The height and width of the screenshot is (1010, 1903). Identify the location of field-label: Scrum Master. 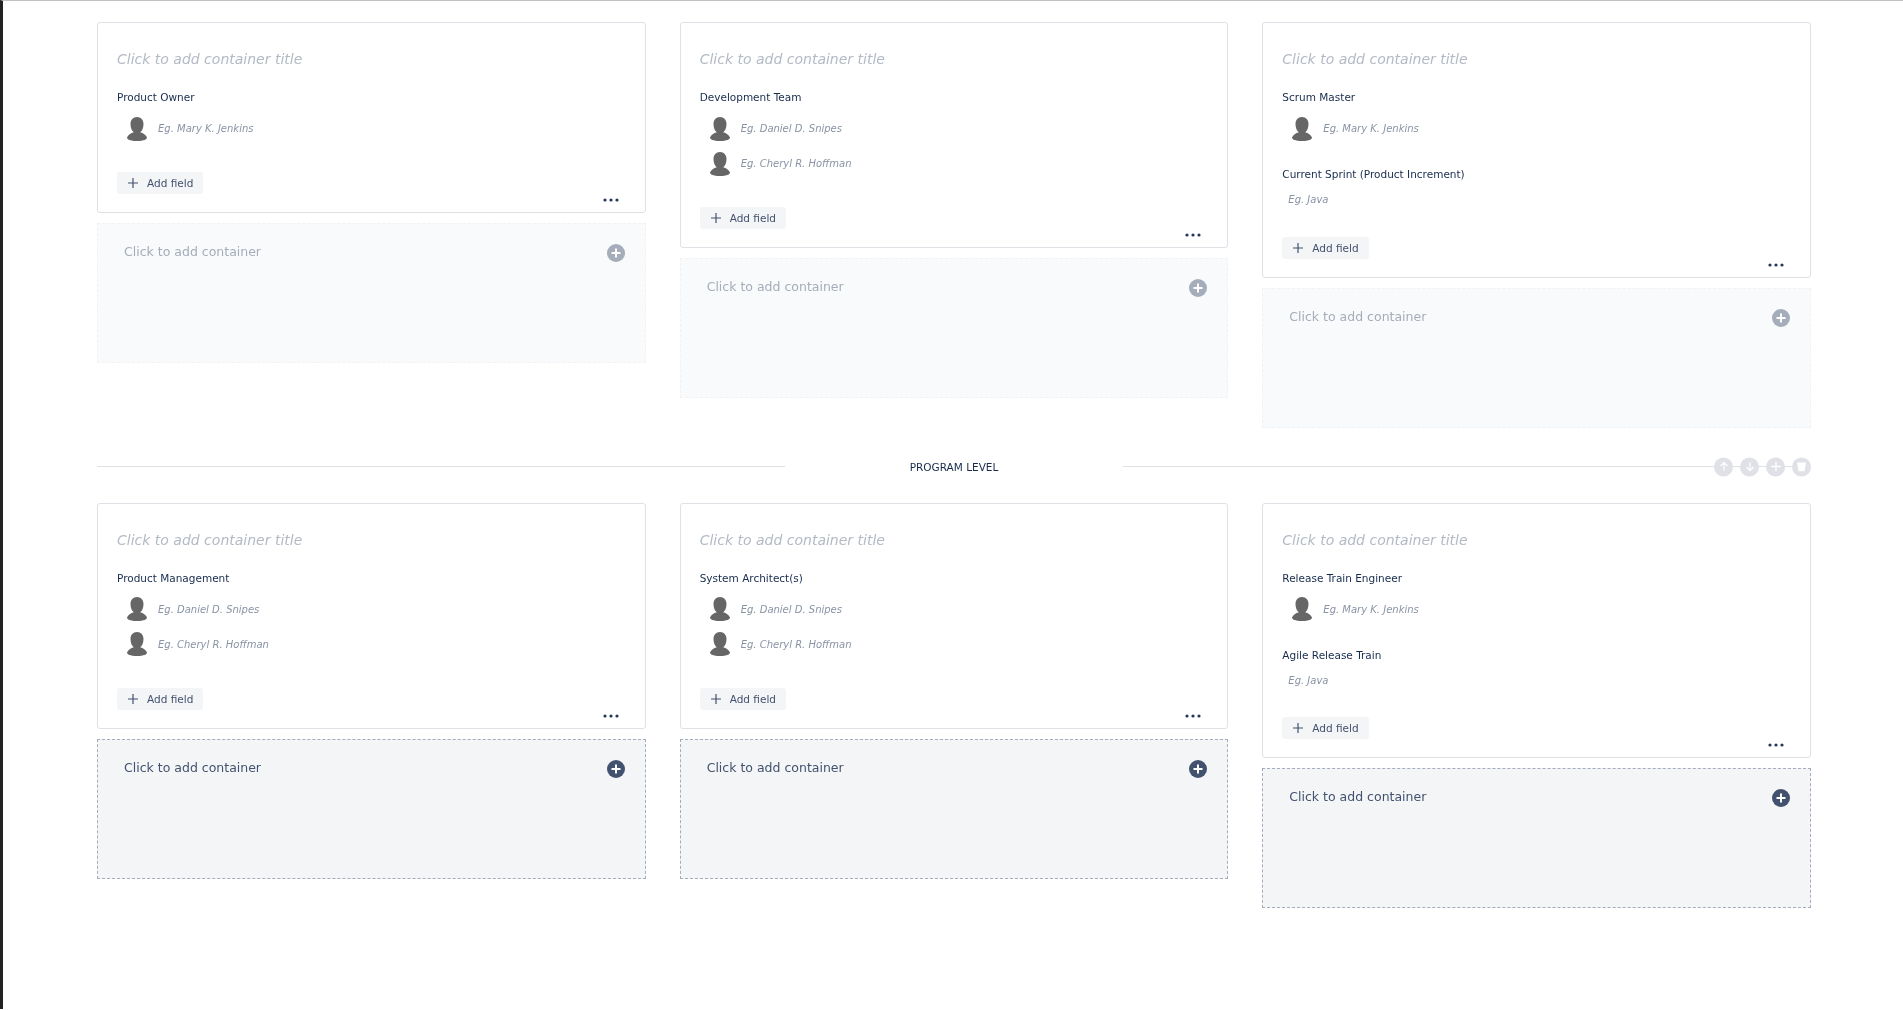
(1319, 97).